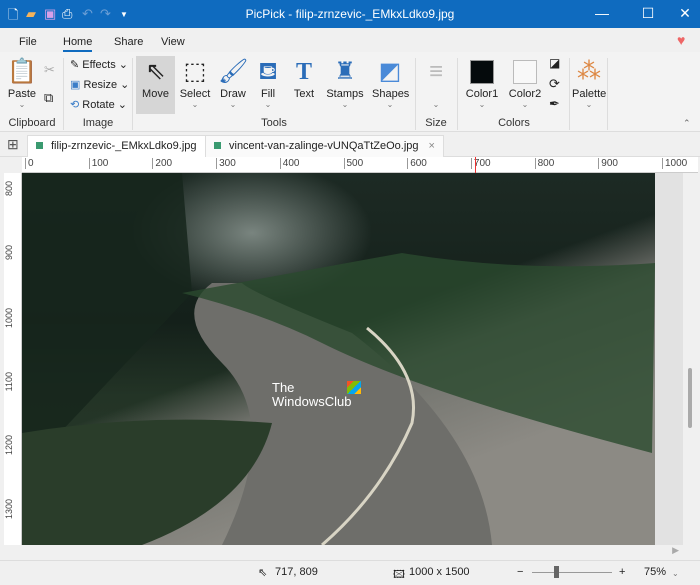 This screenshot has width=700, height=585. I want to click on shapes-label: Shapes, so click(391, 94).